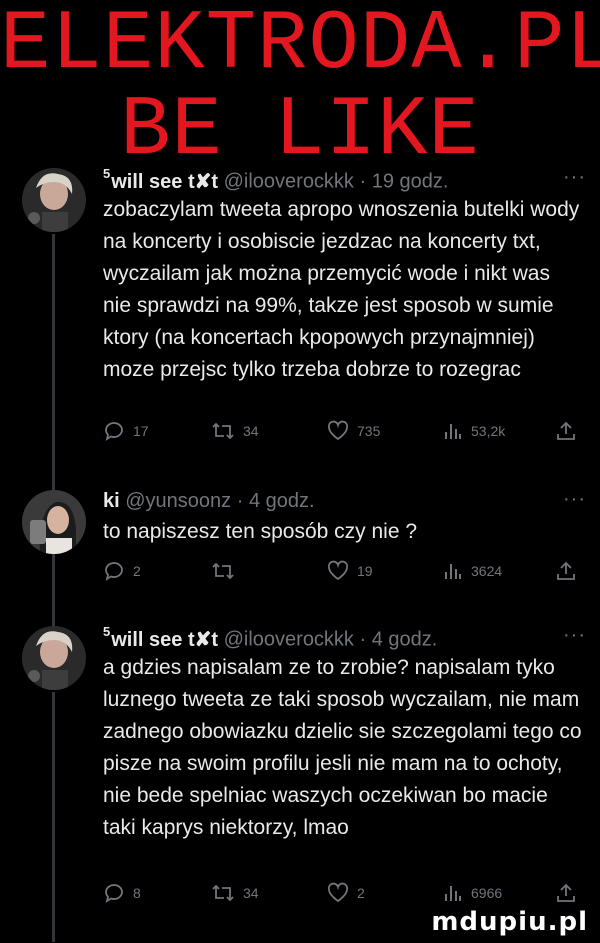  What do you see at coordinates (137, 893) in the screenshot?
I see `reply-count: 8` at bounding box center [137, 893].